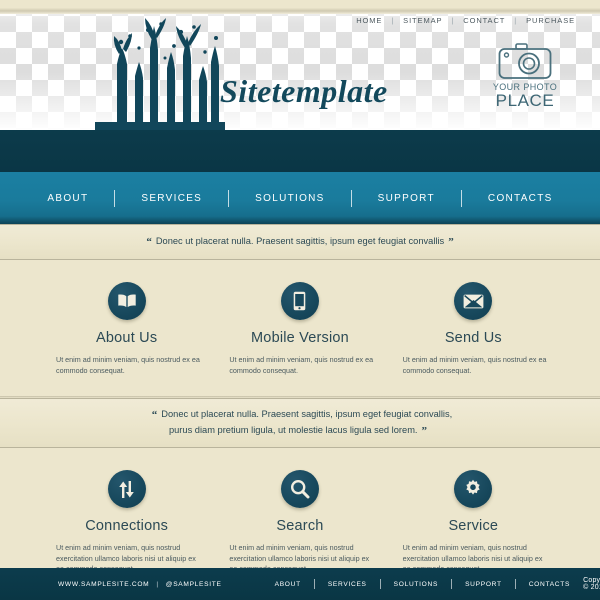 This screenshot has height=600, width=600. What do you see at coordinates (304, 91) in the screenshot?
I see `site-title: Sitetemplate` at bounding box center [304, 91].